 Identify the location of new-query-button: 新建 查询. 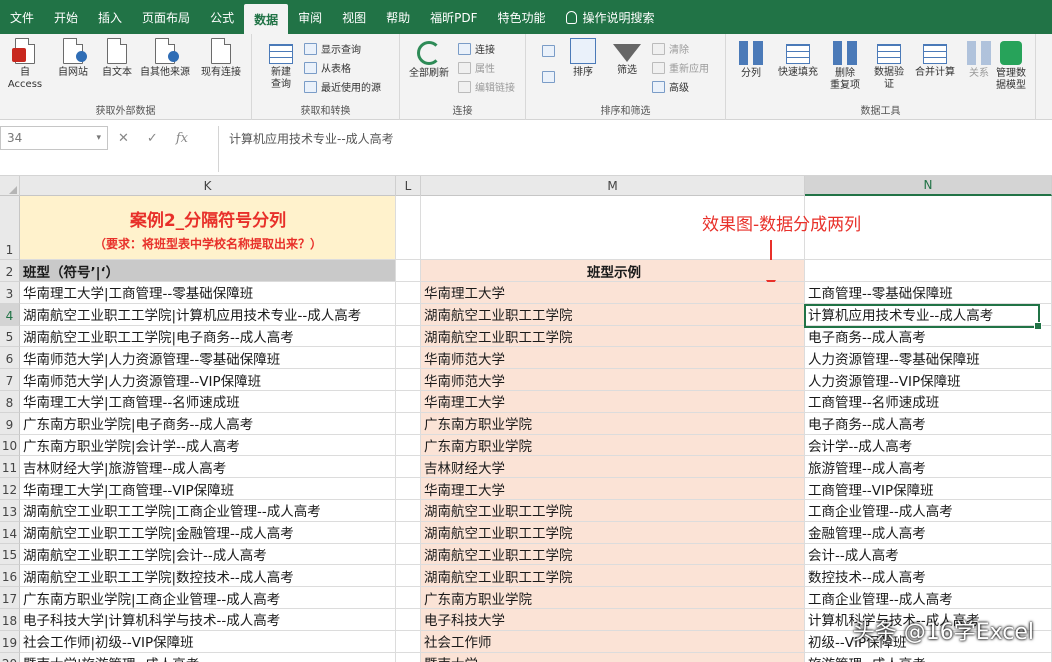
(281, 64).